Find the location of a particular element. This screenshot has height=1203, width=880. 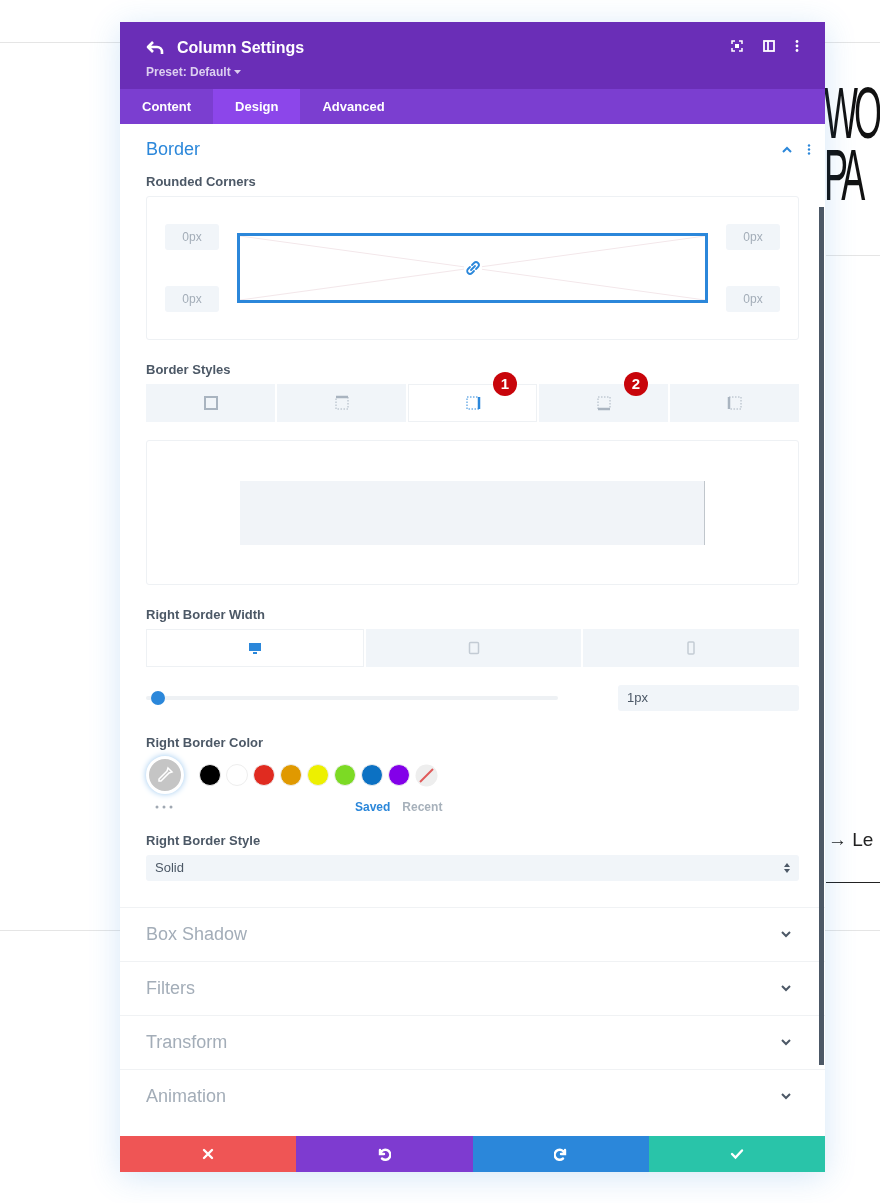

page-heading-line: WO is located at coordinates (851, 113).